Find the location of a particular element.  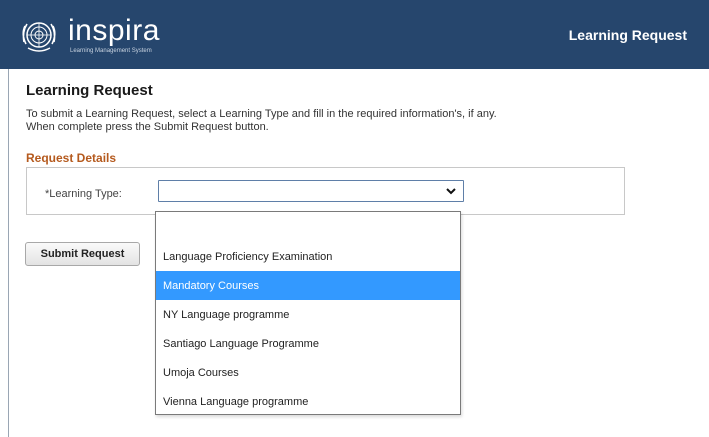

learning-type-select is located at coordinates (311, 191).